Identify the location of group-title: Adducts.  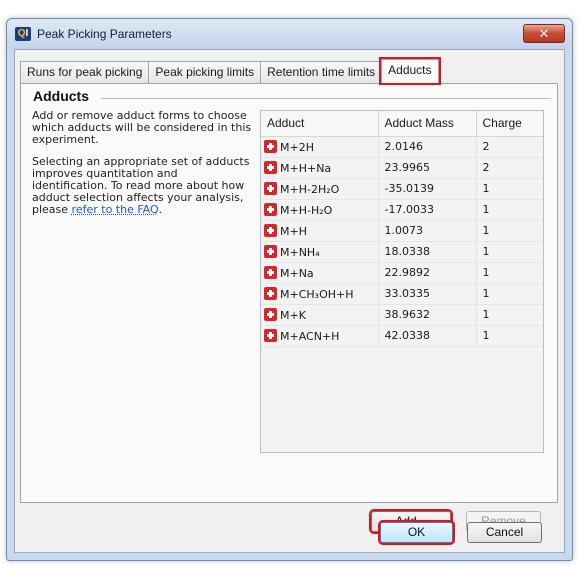
(61, 96).